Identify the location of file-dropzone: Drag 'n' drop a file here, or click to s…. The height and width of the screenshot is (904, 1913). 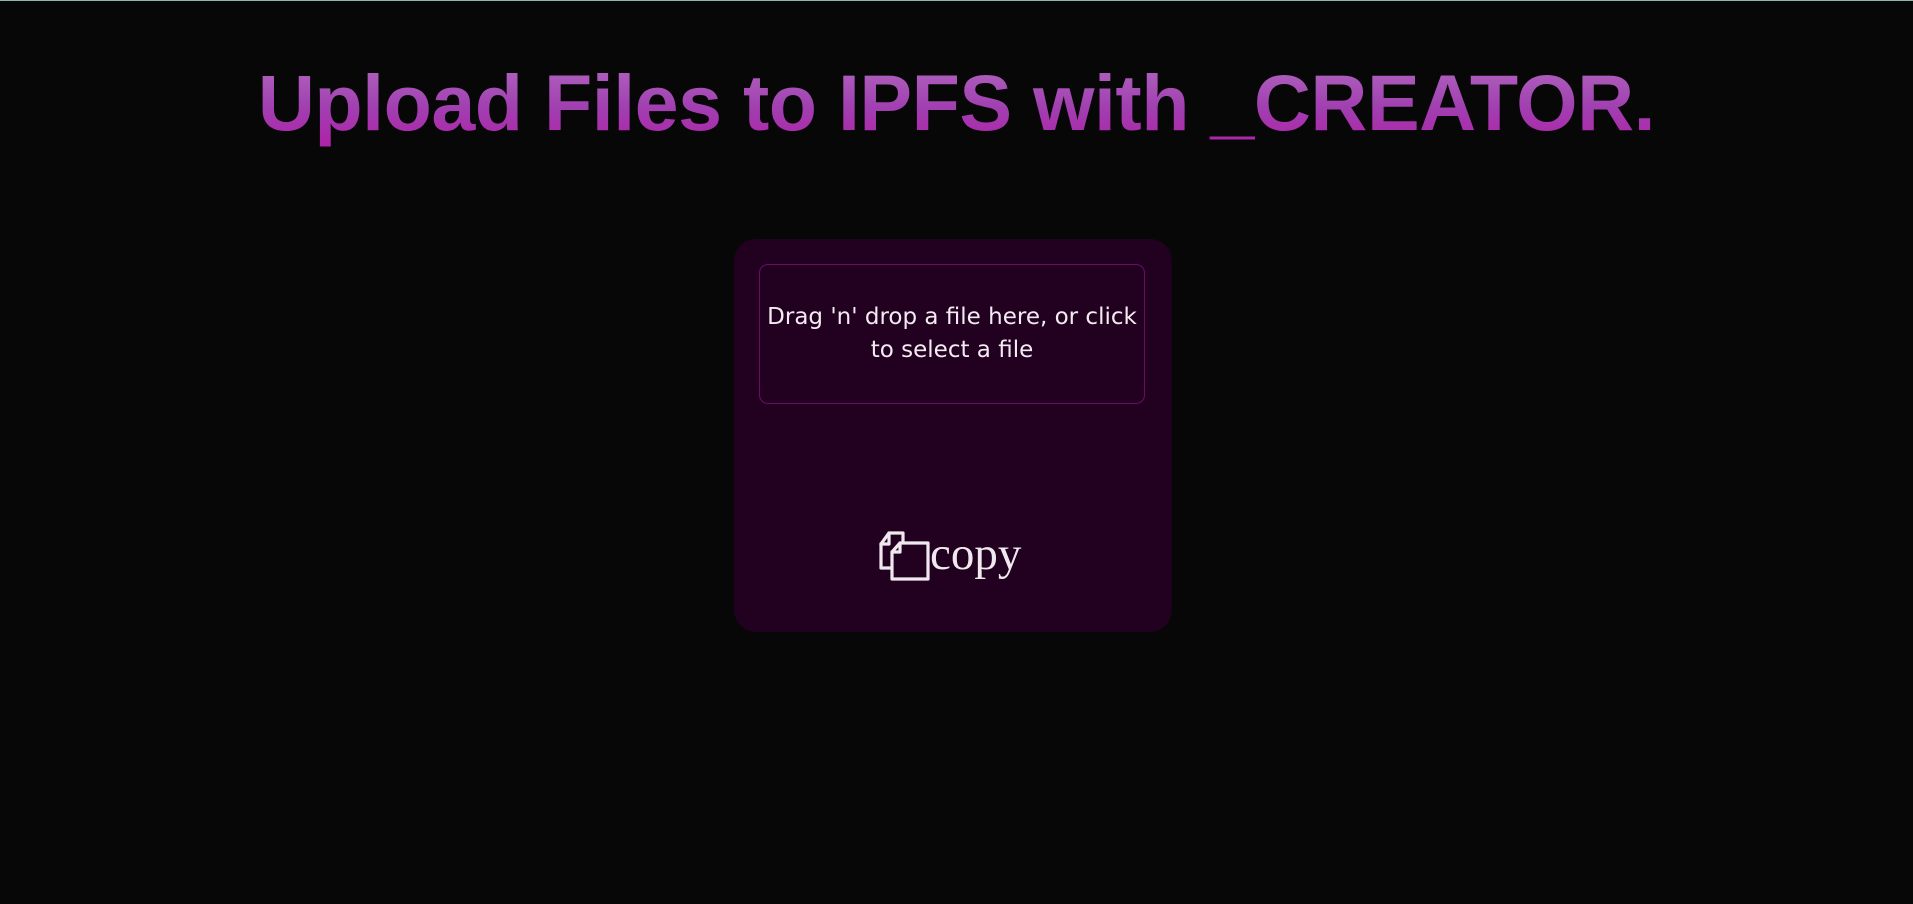
(952, 334).